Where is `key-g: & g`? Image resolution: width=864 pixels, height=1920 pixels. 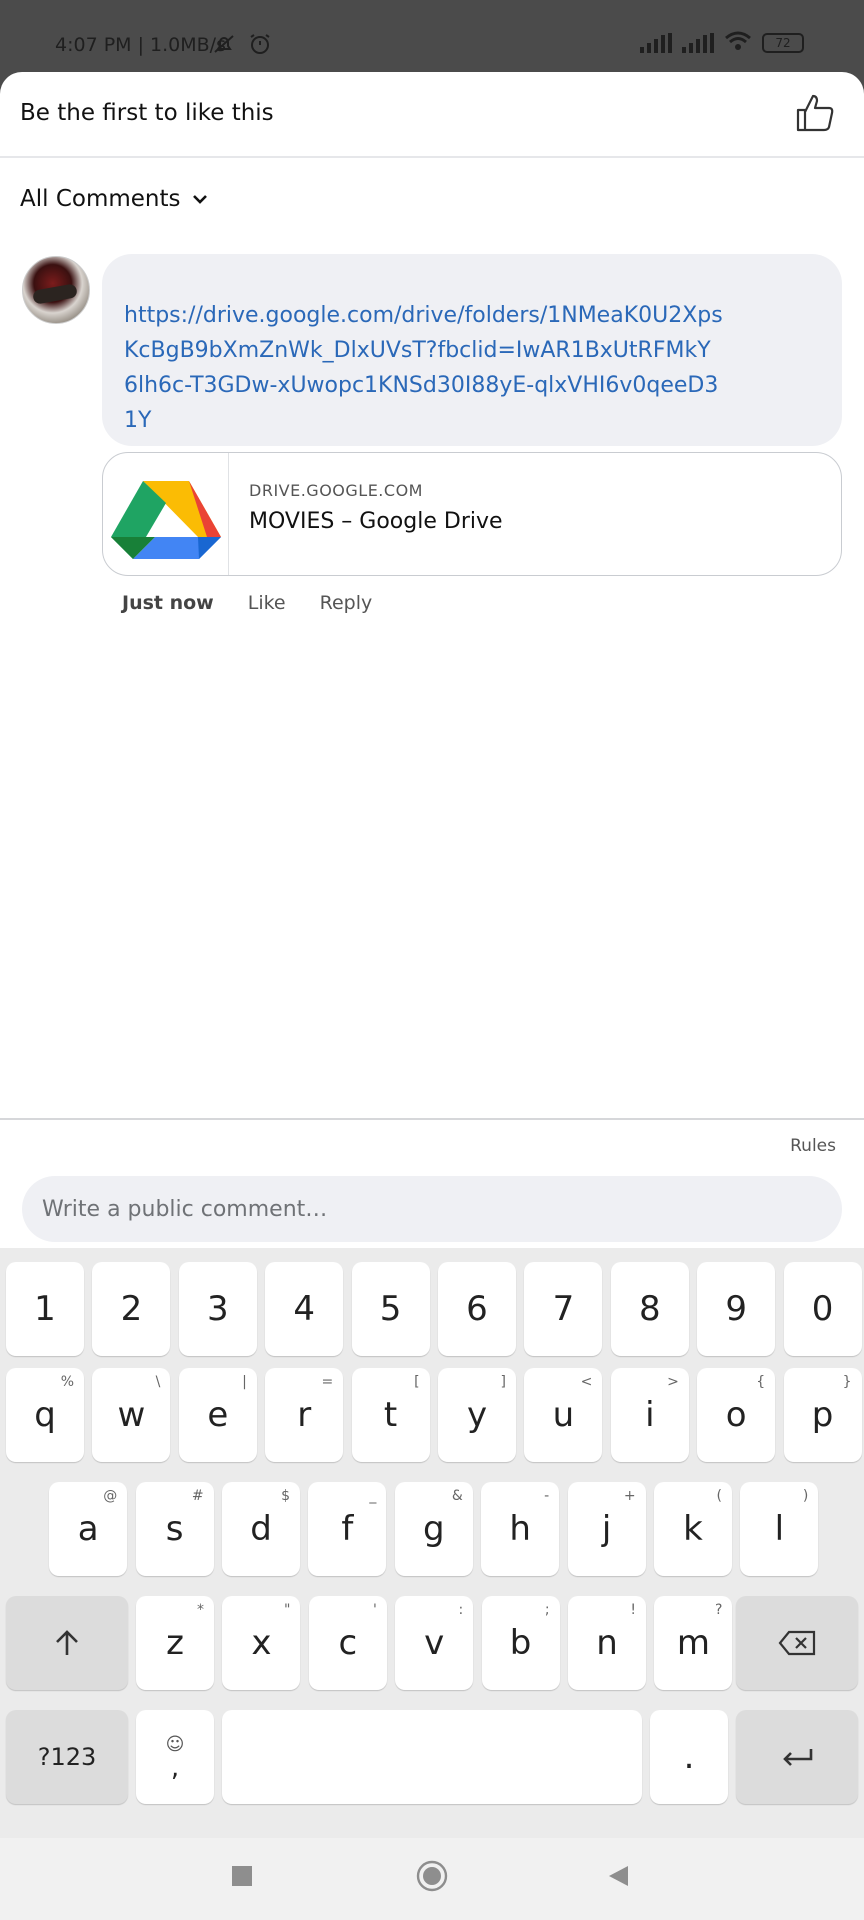
key-g: & g is located at coordinates (433, 1529).